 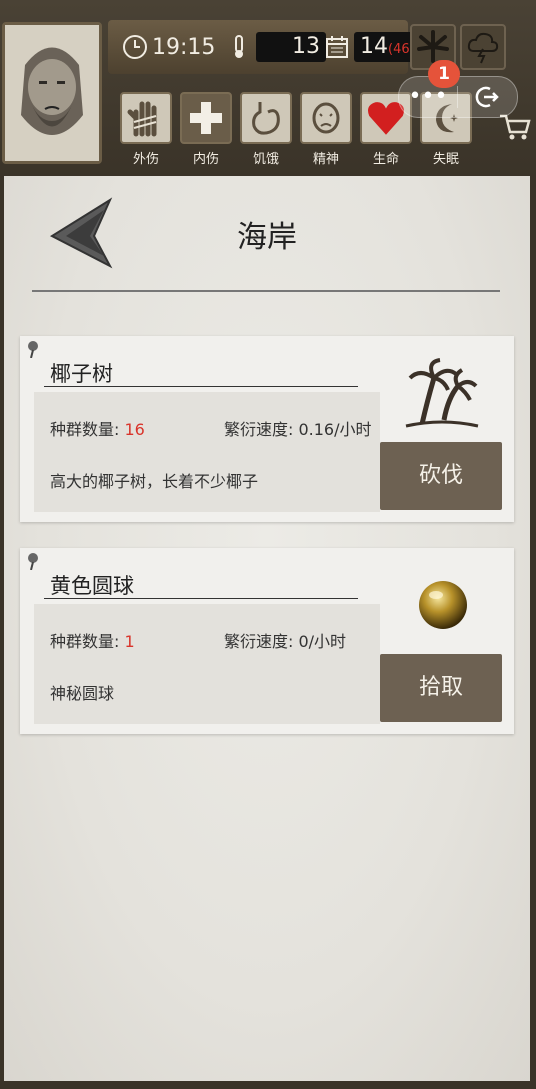 I want to click on population-value: 1, so click(x=129, y=641).